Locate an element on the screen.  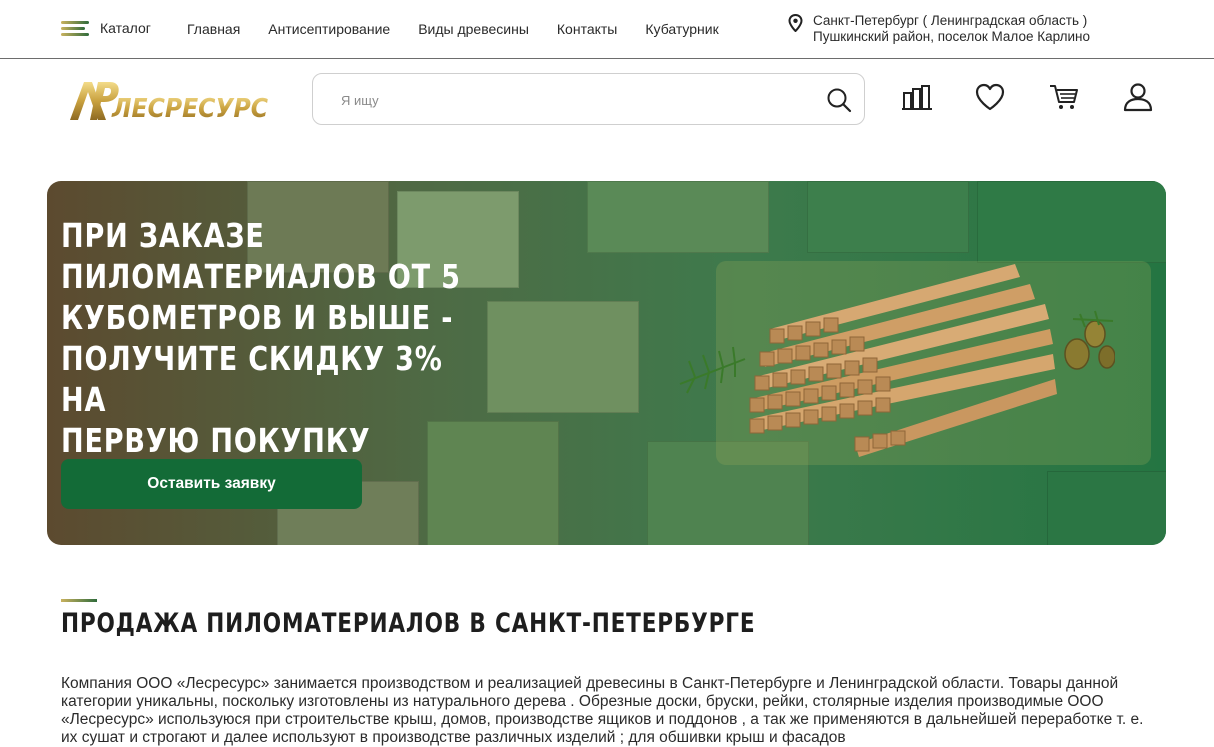
banner-headline-line: ПОЛУЧИТЕ СКИДКУ 3% НА is located at coordinates (252, 379).